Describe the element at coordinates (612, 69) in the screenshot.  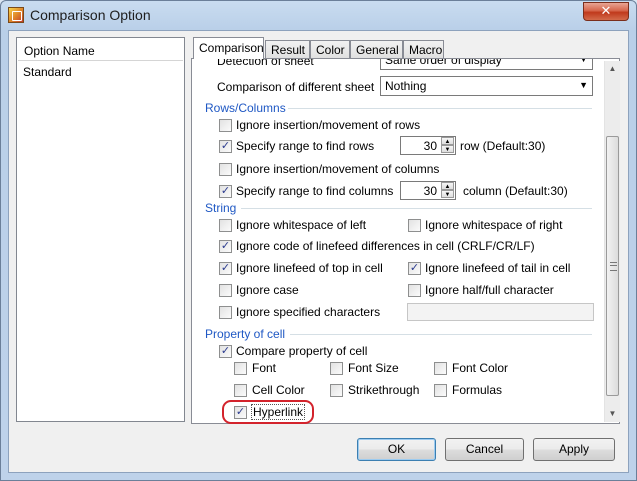
I see `scroll-up-icon: ▲` at that location.